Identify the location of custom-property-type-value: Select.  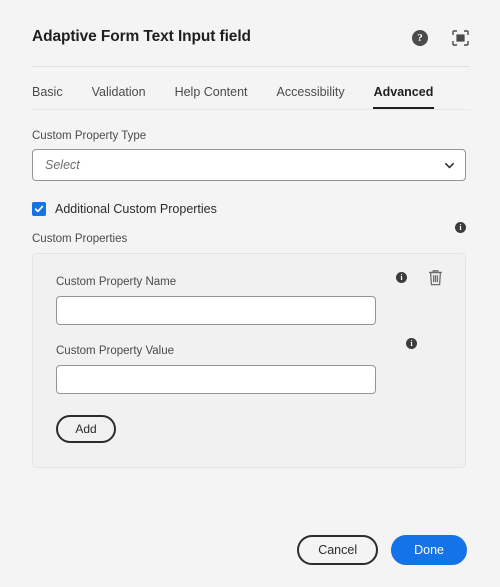
(62, 165).